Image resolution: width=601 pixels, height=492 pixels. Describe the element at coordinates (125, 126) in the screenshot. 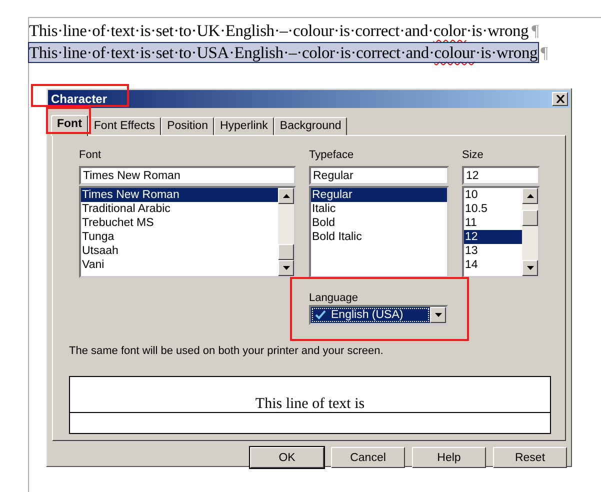

I see `tab: Font Effects` at that location.